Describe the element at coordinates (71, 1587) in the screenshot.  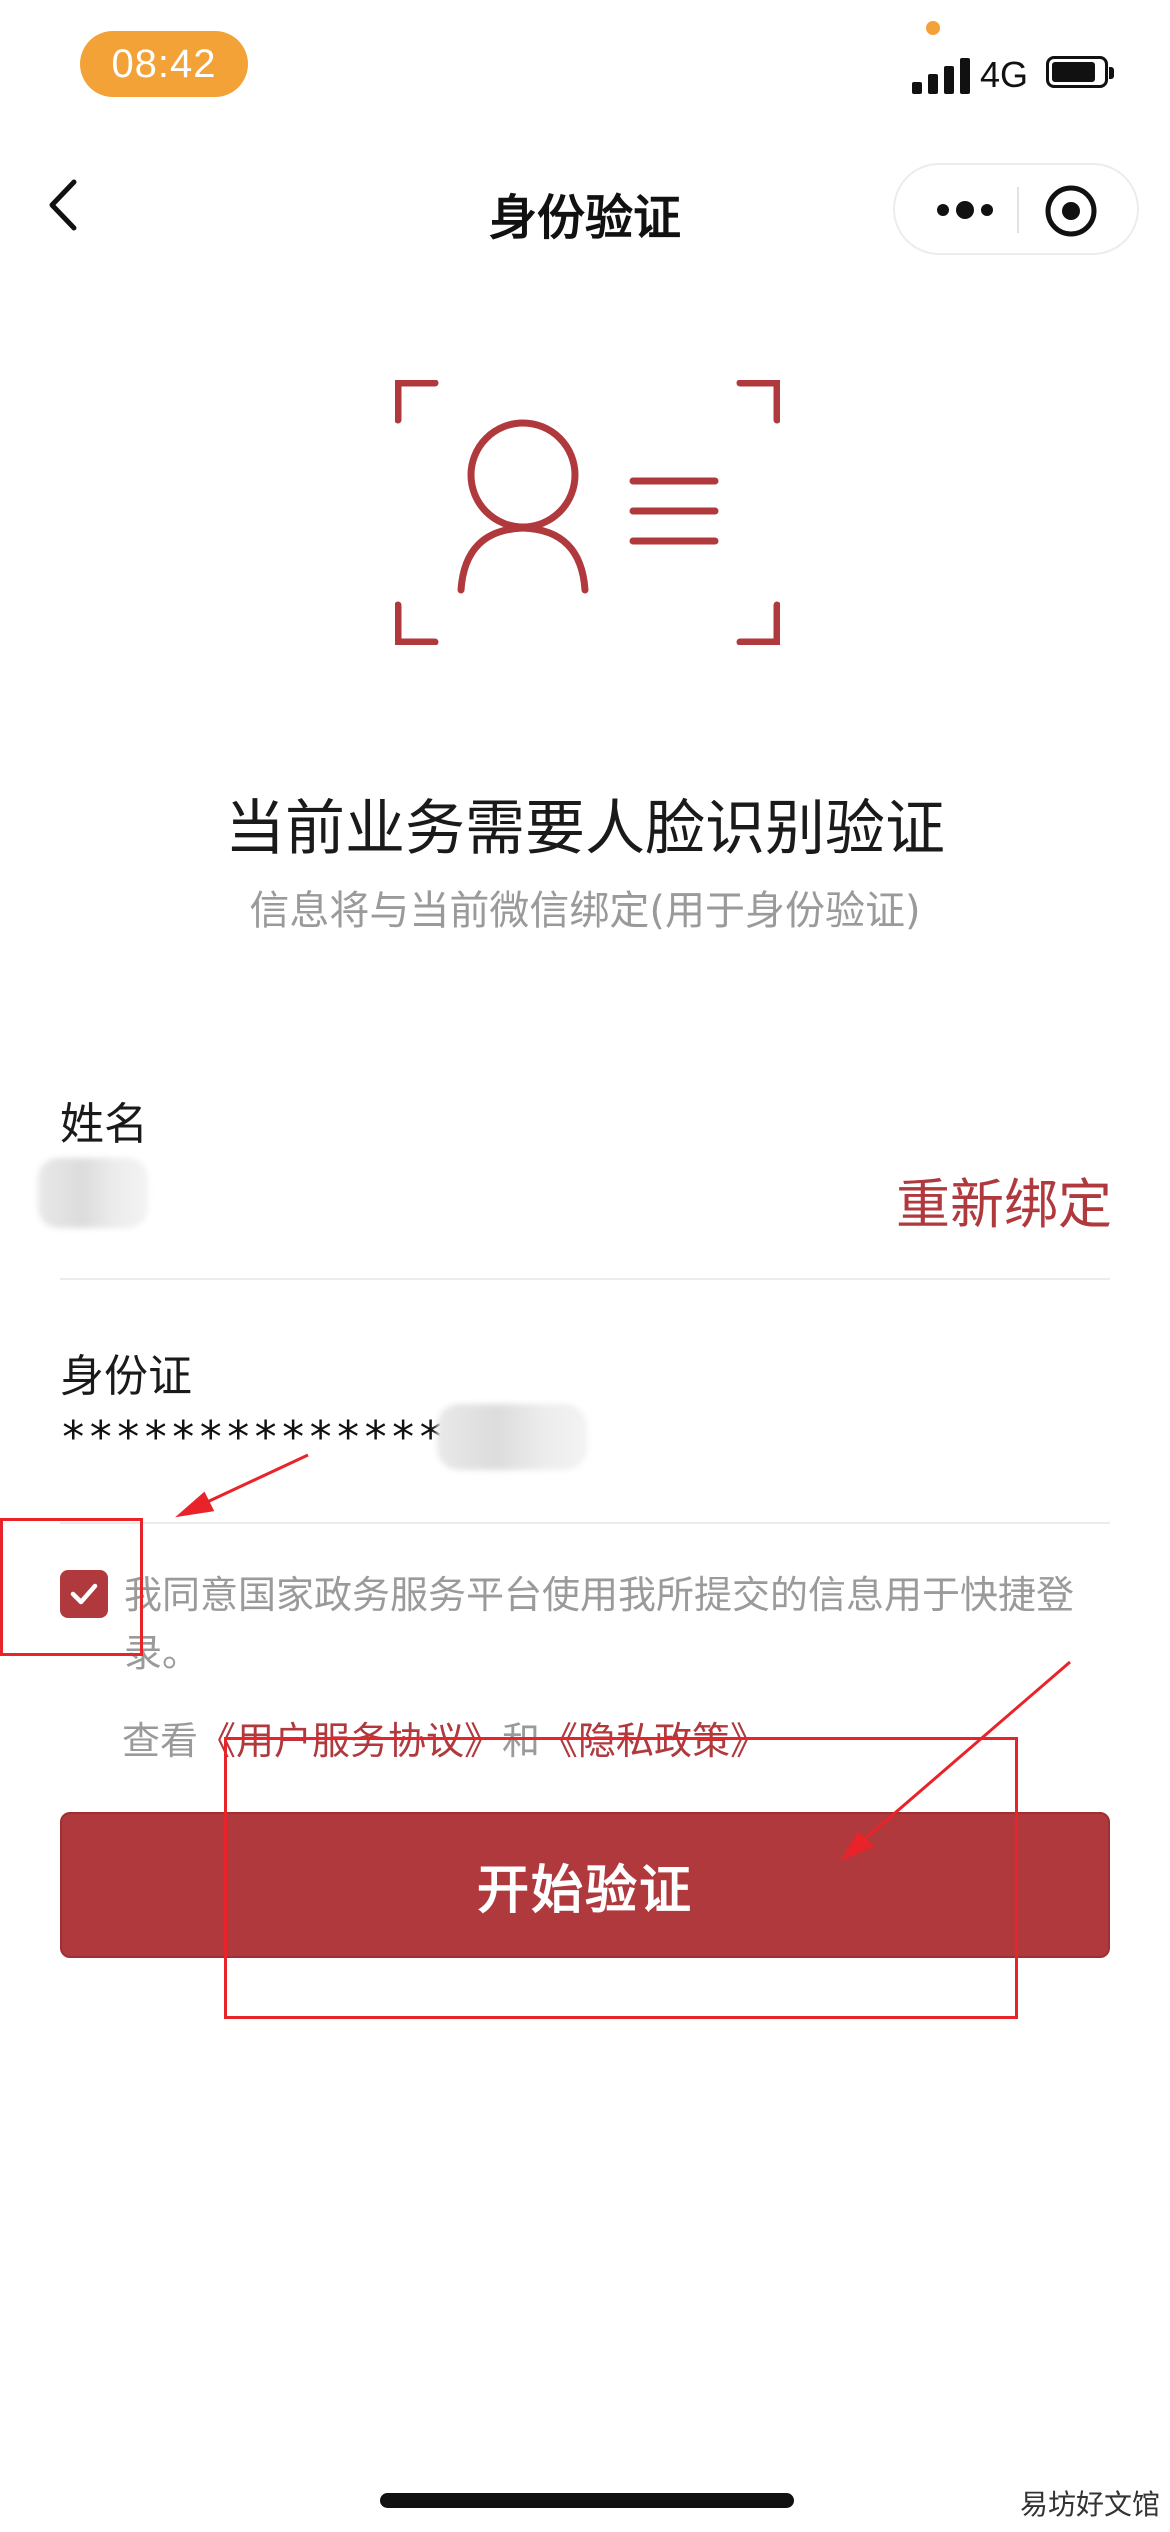
I see `annotation-box-checkbox` at that location.